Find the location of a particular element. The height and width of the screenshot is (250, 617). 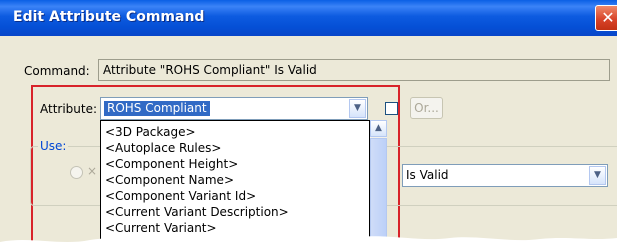

list-item: <Component Name> is located at coordinates (169, 180).